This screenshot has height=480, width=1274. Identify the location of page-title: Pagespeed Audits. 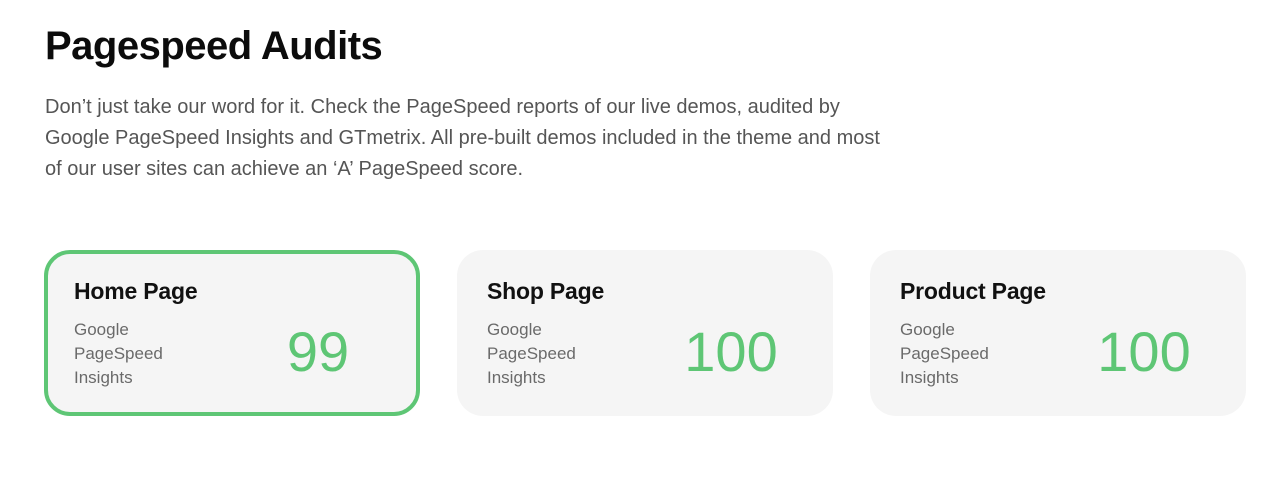
(214, 46).